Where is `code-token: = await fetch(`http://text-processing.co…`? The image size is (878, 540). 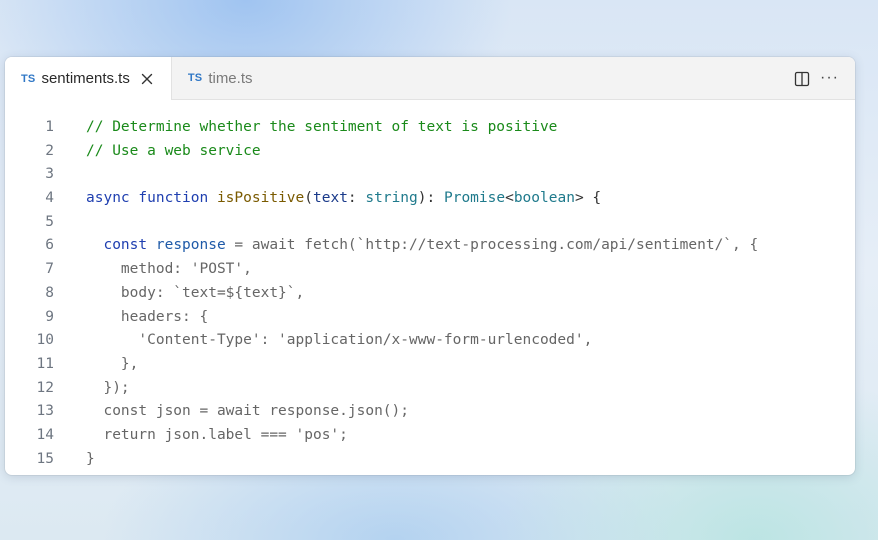
code-token: = await fetch(`http://text-processing.co… is located at coordinates (492, 245).